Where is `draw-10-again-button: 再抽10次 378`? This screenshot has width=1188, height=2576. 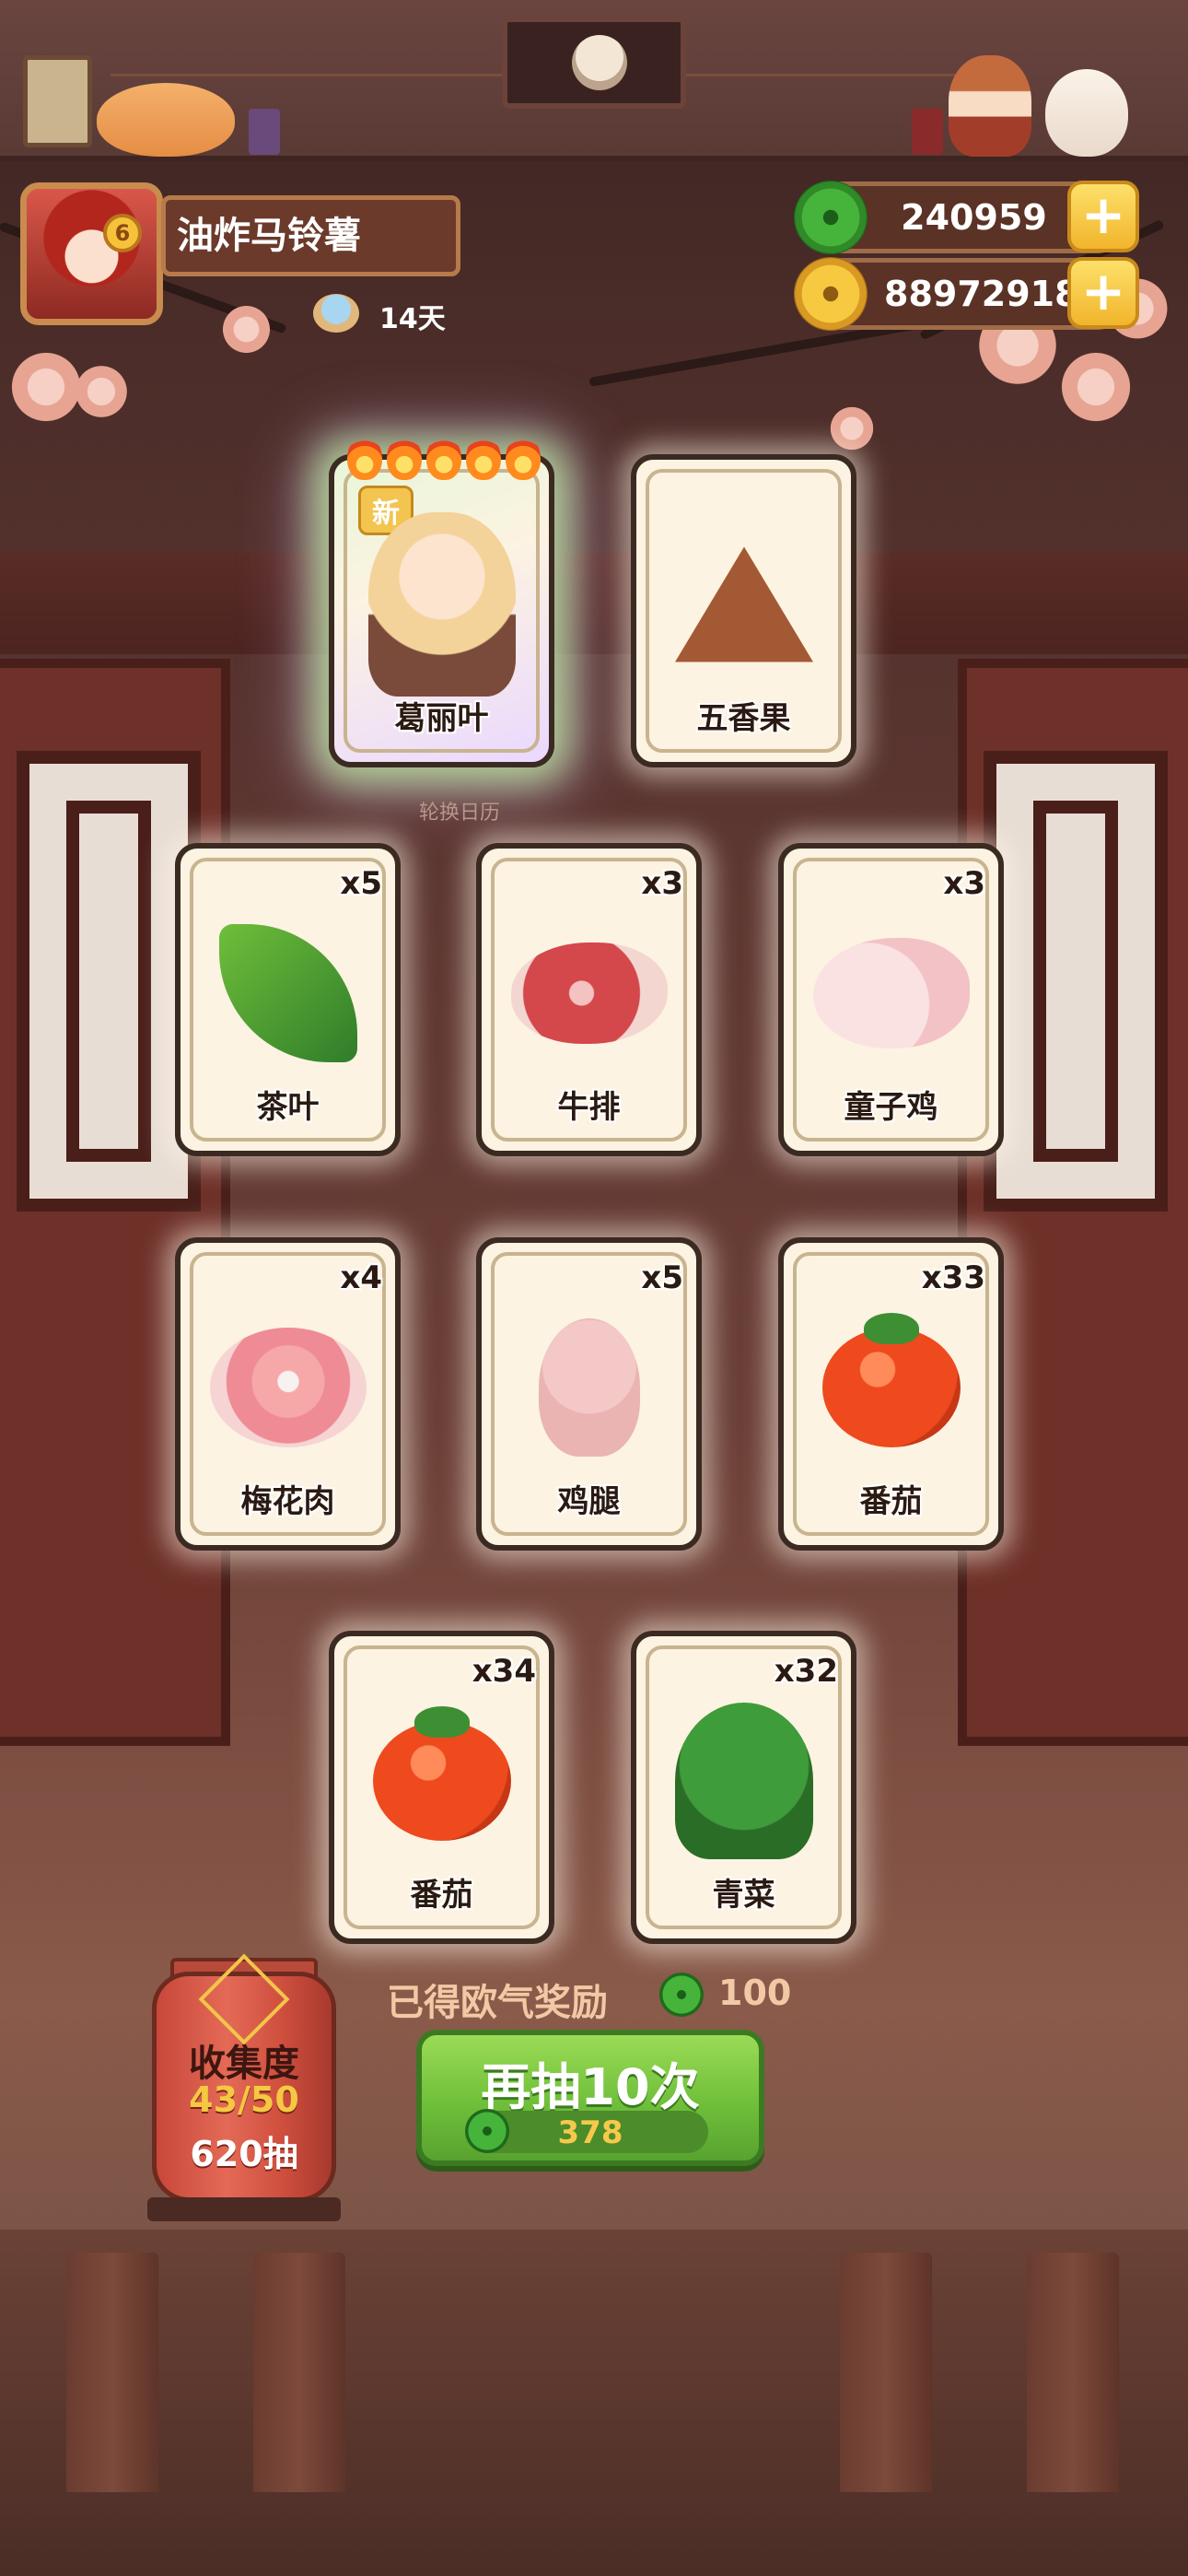
draw-10-again-button: 再抽10次 378 is located at coordinates (590, 2098).